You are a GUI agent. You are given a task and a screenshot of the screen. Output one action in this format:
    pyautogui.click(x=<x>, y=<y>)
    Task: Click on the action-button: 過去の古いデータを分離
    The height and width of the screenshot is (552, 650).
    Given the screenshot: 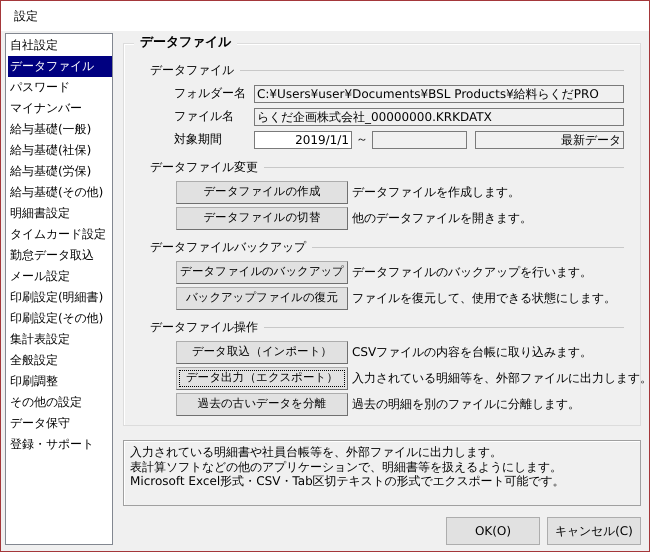 What is the action you would take?
    pyautogui.click(x=262, y=404)
    